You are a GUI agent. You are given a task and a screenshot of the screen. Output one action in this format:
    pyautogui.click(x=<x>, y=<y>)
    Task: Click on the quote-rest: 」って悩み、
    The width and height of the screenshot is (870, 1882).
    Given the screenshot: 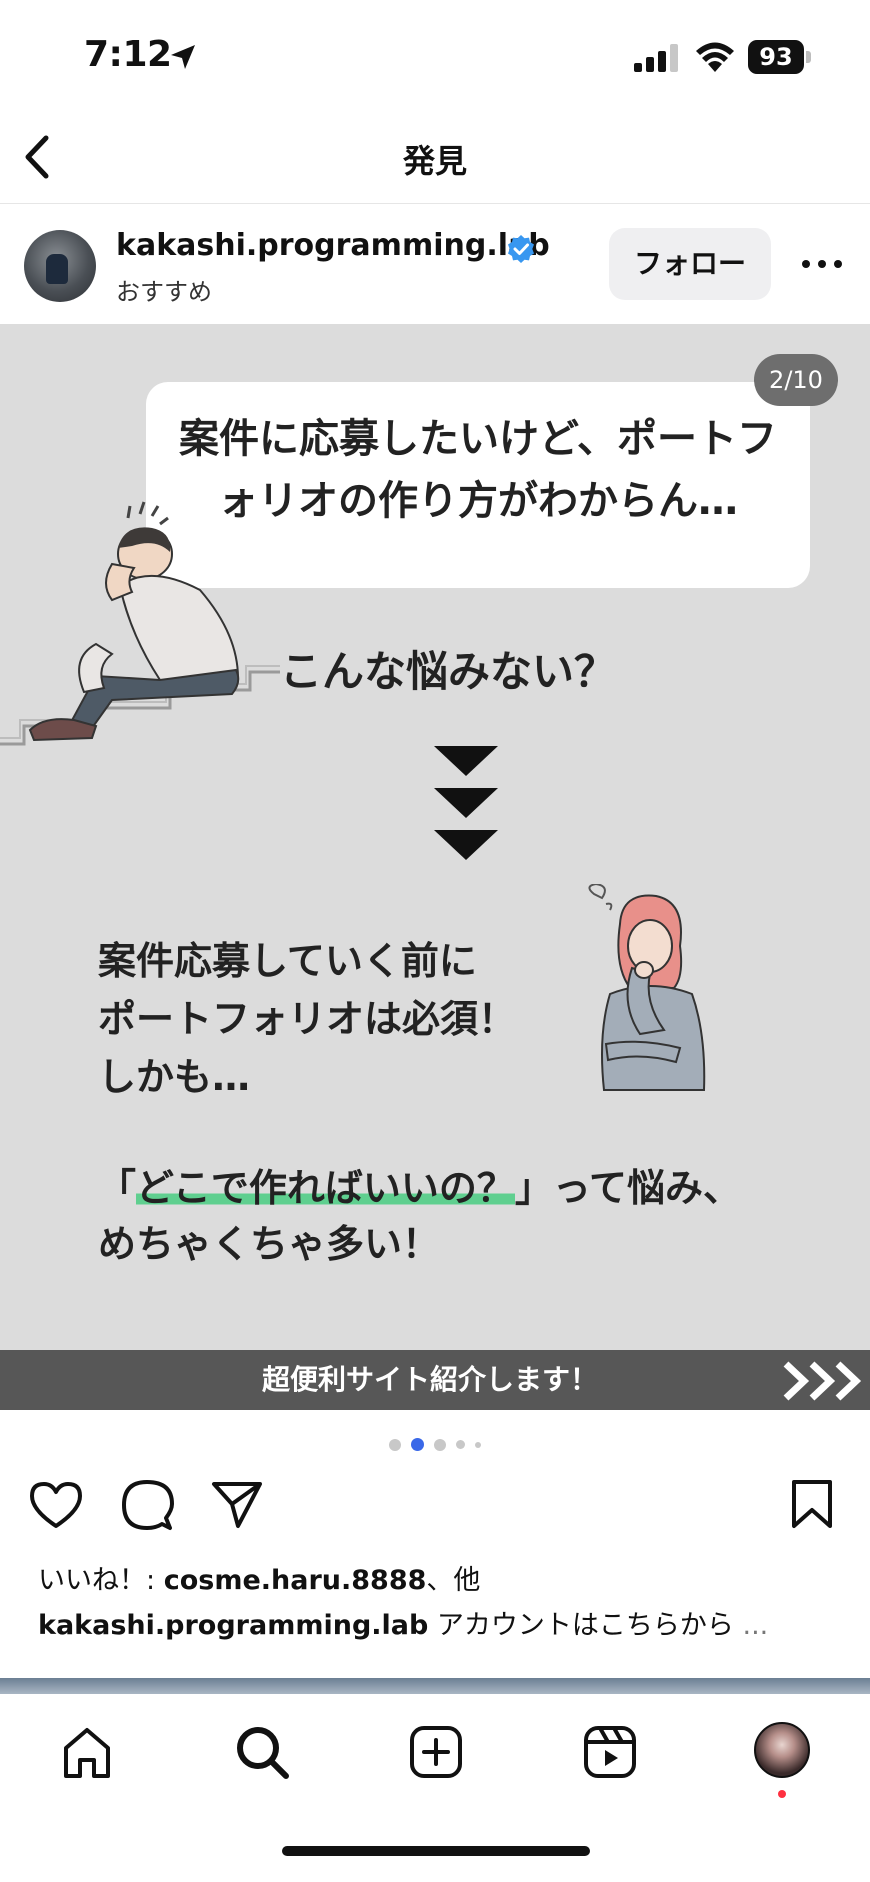 What is the action you would take?
    pyautogui.click(x=627, y=1188)
    